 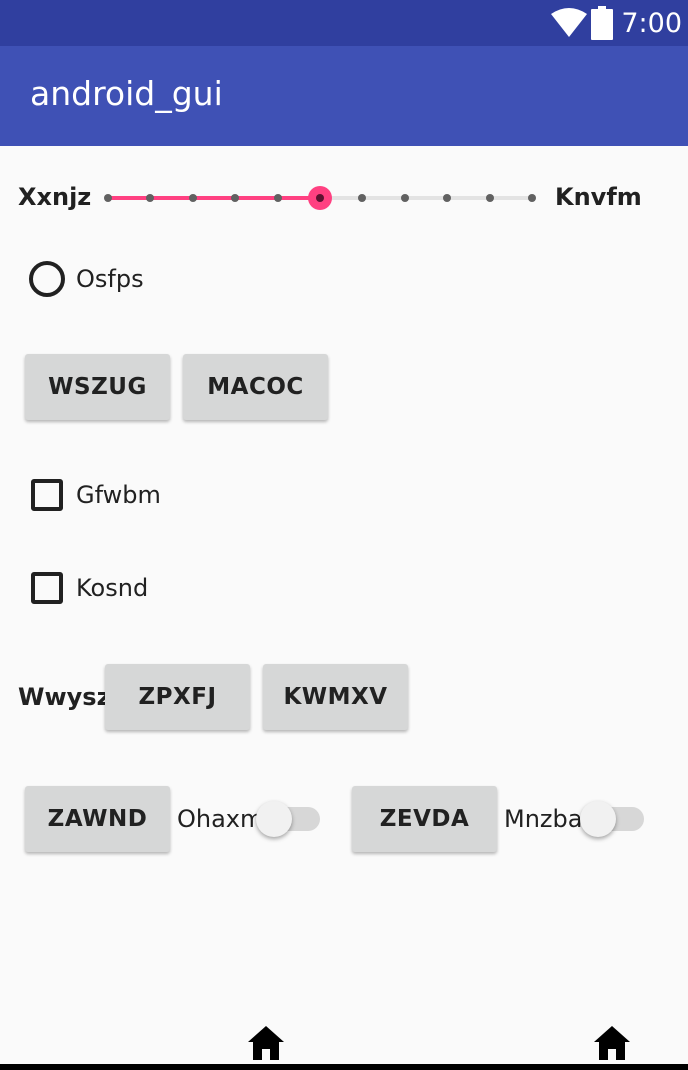 I want to click on switch-label-ohaxm: Ohaxm, so click(x=220, y=819).